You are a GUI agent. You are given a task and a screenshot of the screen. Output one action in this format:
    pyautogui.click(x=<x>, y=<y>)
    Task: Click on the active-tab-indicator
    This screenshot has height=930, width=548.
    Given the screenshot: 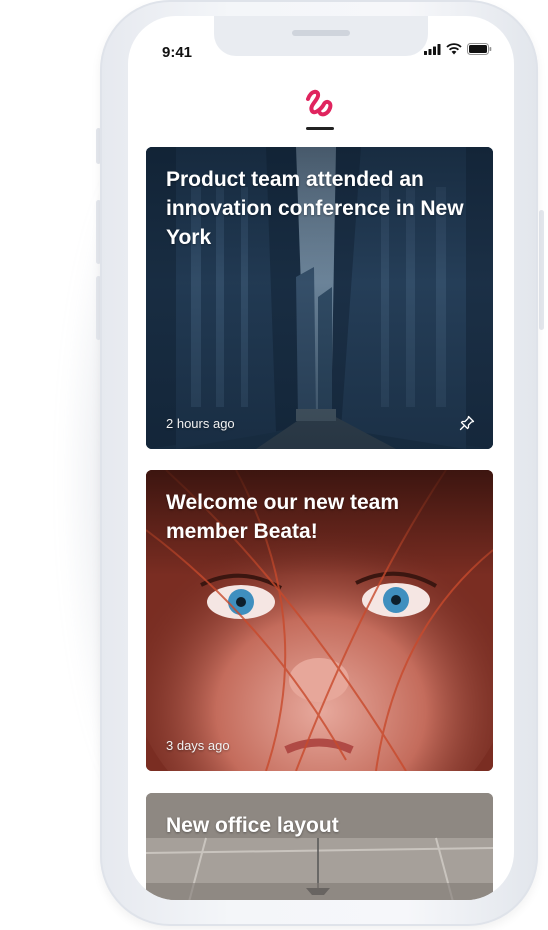 What is the action you would take?
    pyautogui.click(x=320, y=128)
    